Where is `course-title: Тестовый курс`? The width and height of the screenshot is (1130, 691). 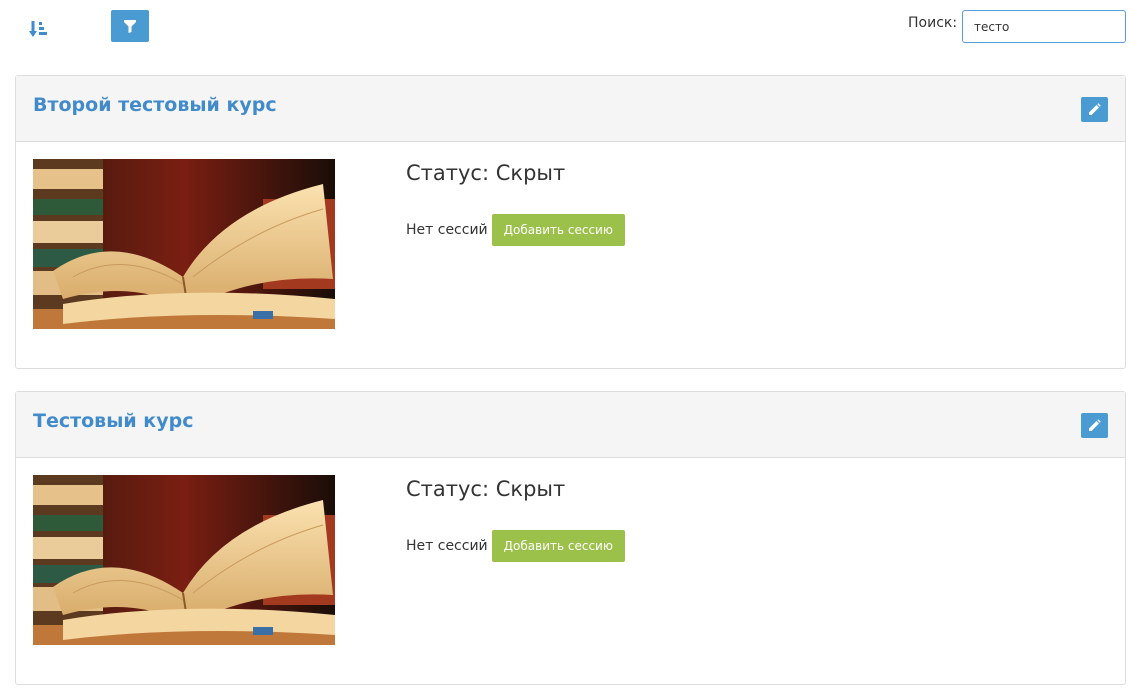 course-title: Тестовый курс is located at coordinates (113, 421).